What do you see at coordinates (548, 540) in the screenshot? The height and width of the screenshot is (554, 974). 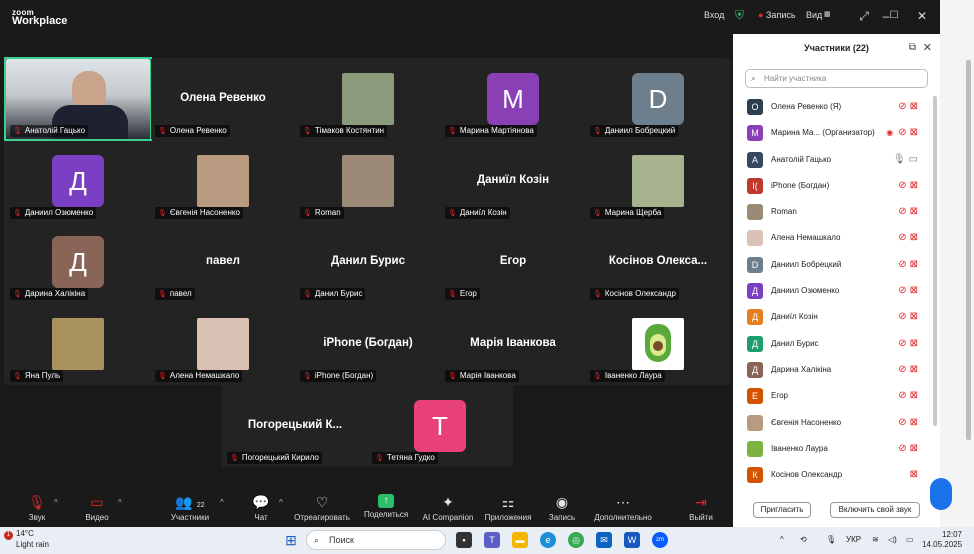 I see `edge-icon: e` at bounding box center [548, 540].